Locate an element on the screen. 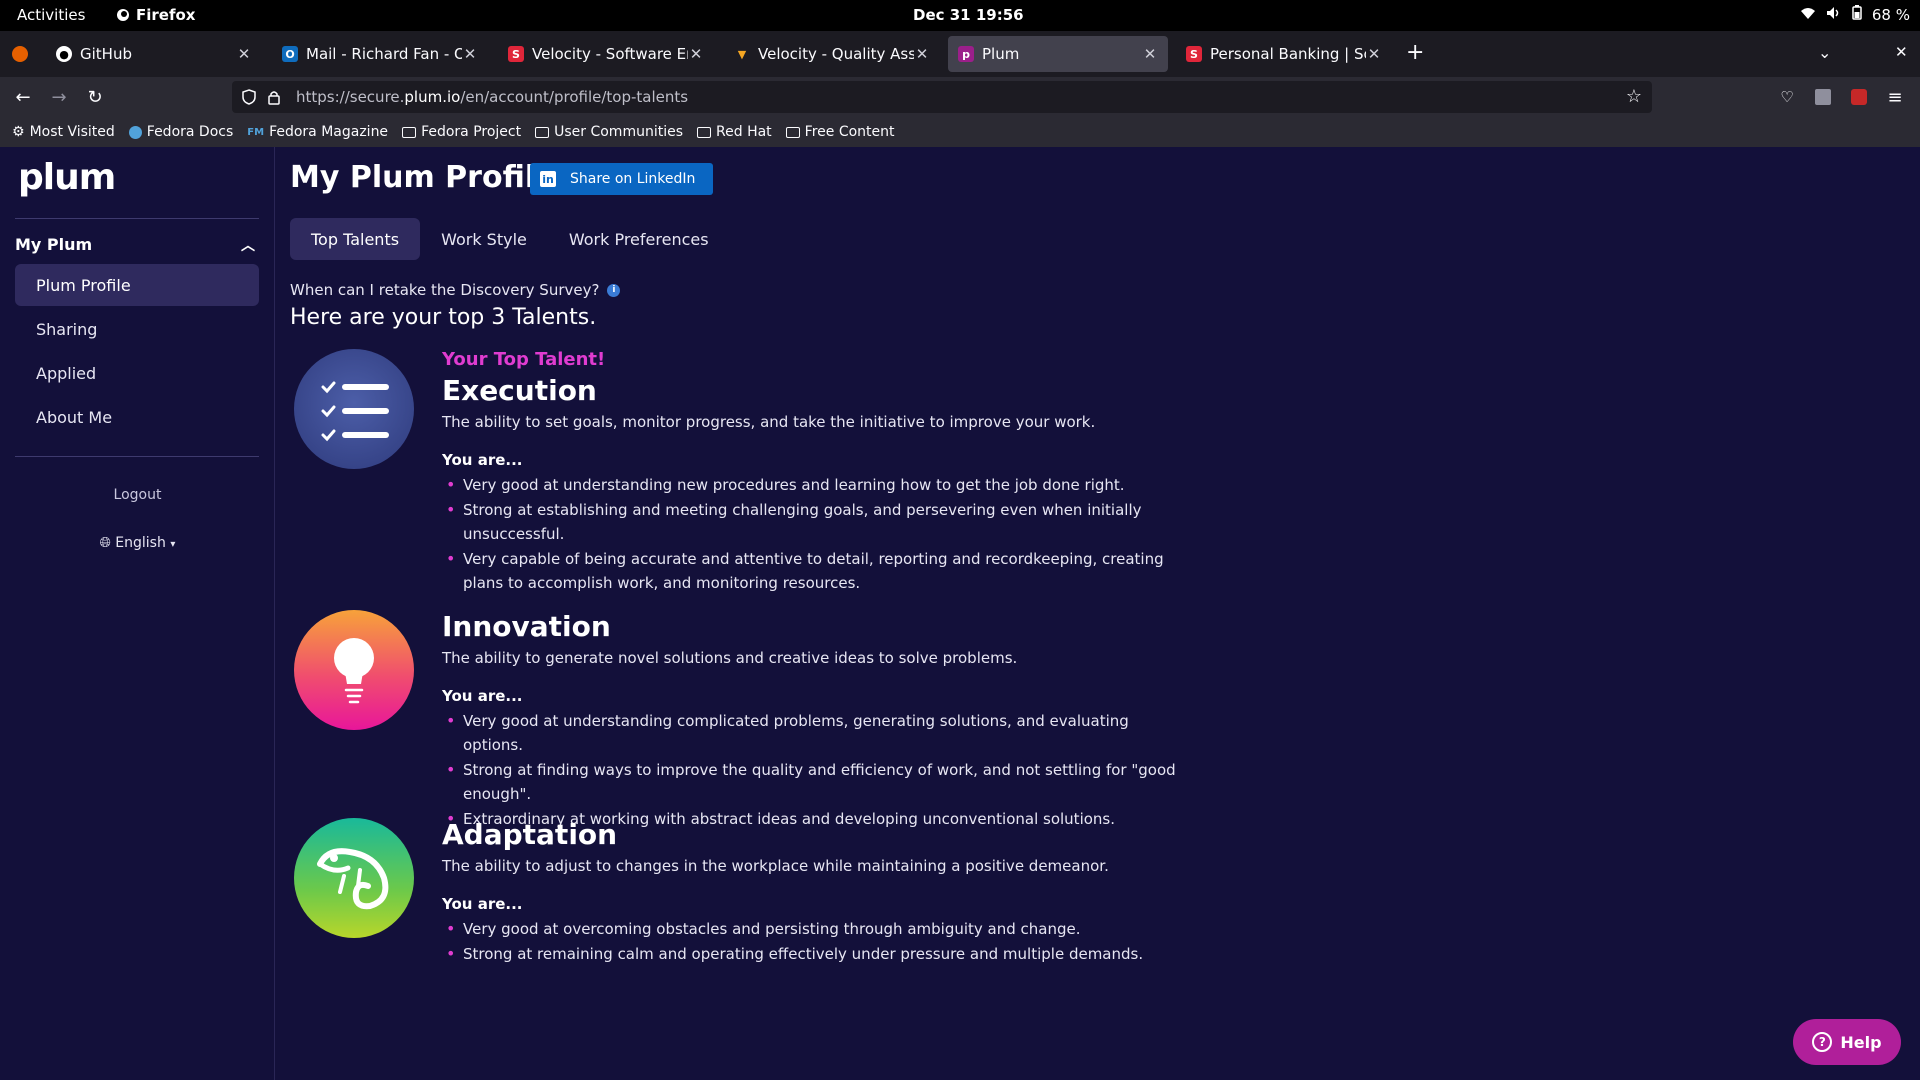 Image resolution: width=1920 pixels, height=1080 pixels. bookmark-fedora-docs: Fedora Docs is located at coordinates (180, 132).